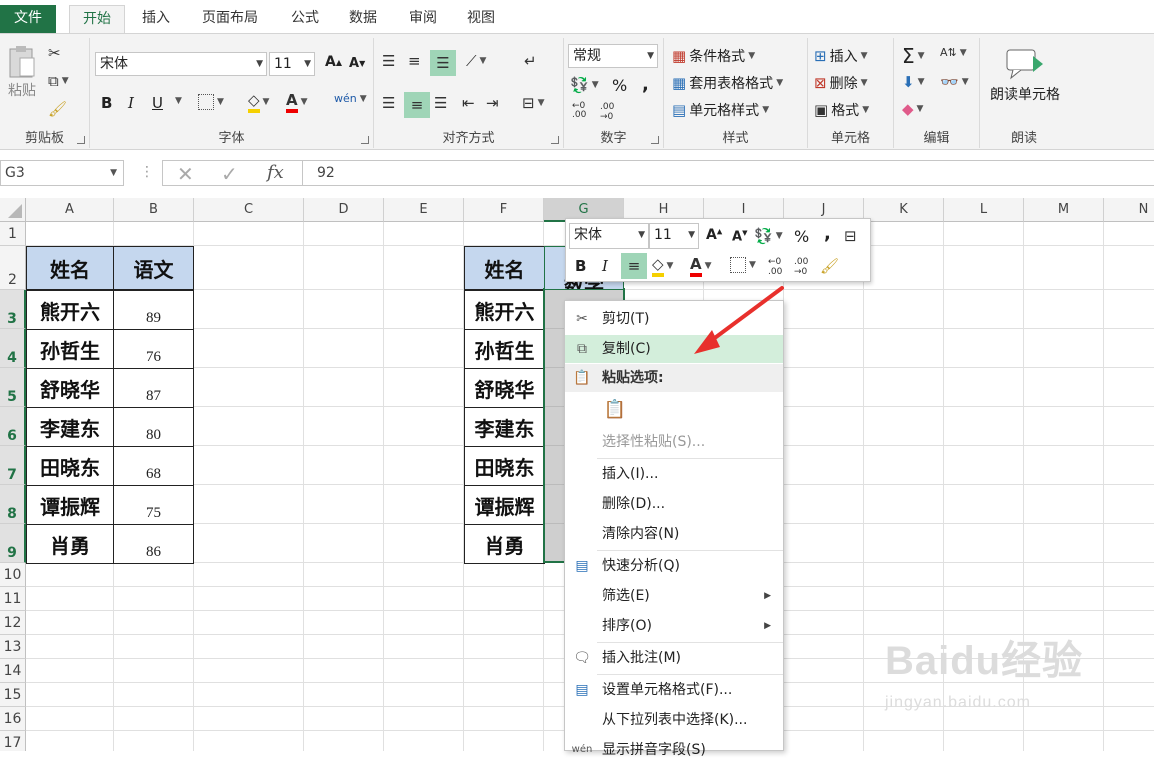  Describe the element at coordinates (13, 671) in the screenshot. I see `row-header-14: 14` at that location.